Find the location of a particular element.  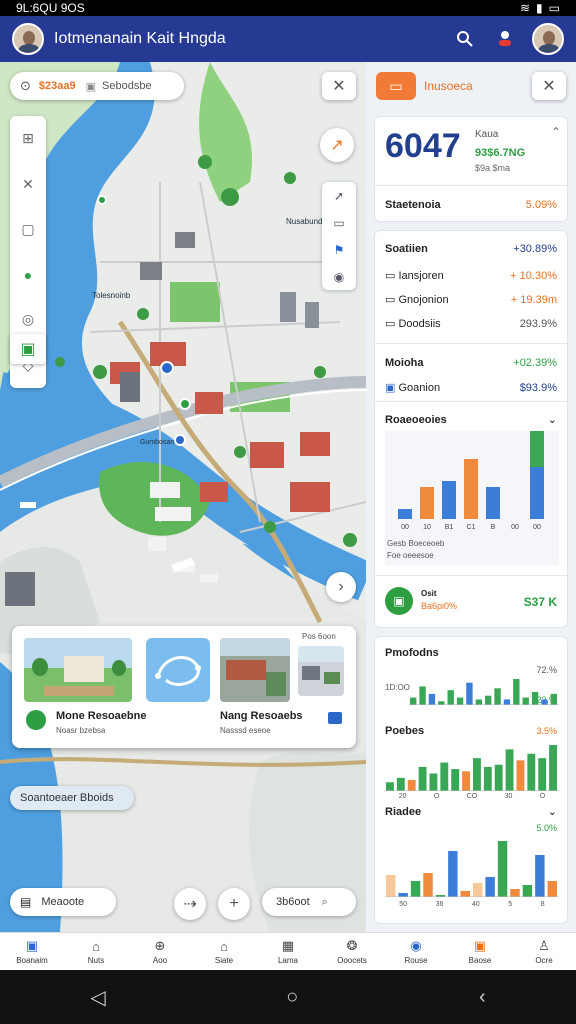

active-layer-button: ▣ is located at coordinates (28, 349).